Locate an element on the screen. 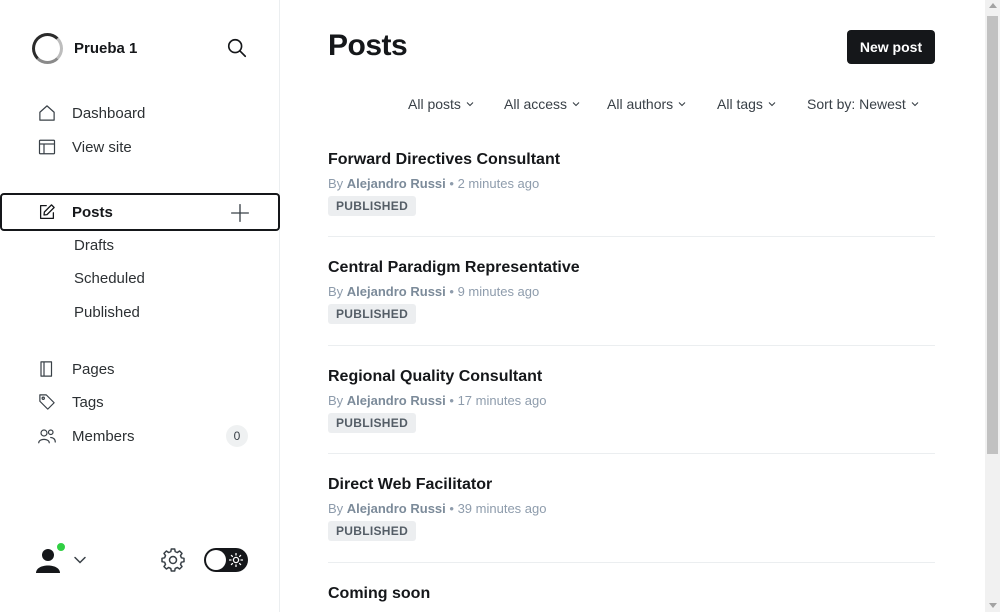 This screenshot has height=612, width=1000. post-meta: By Alejandro Russi • 17 minutes ago is located at coordinates (437, 400).